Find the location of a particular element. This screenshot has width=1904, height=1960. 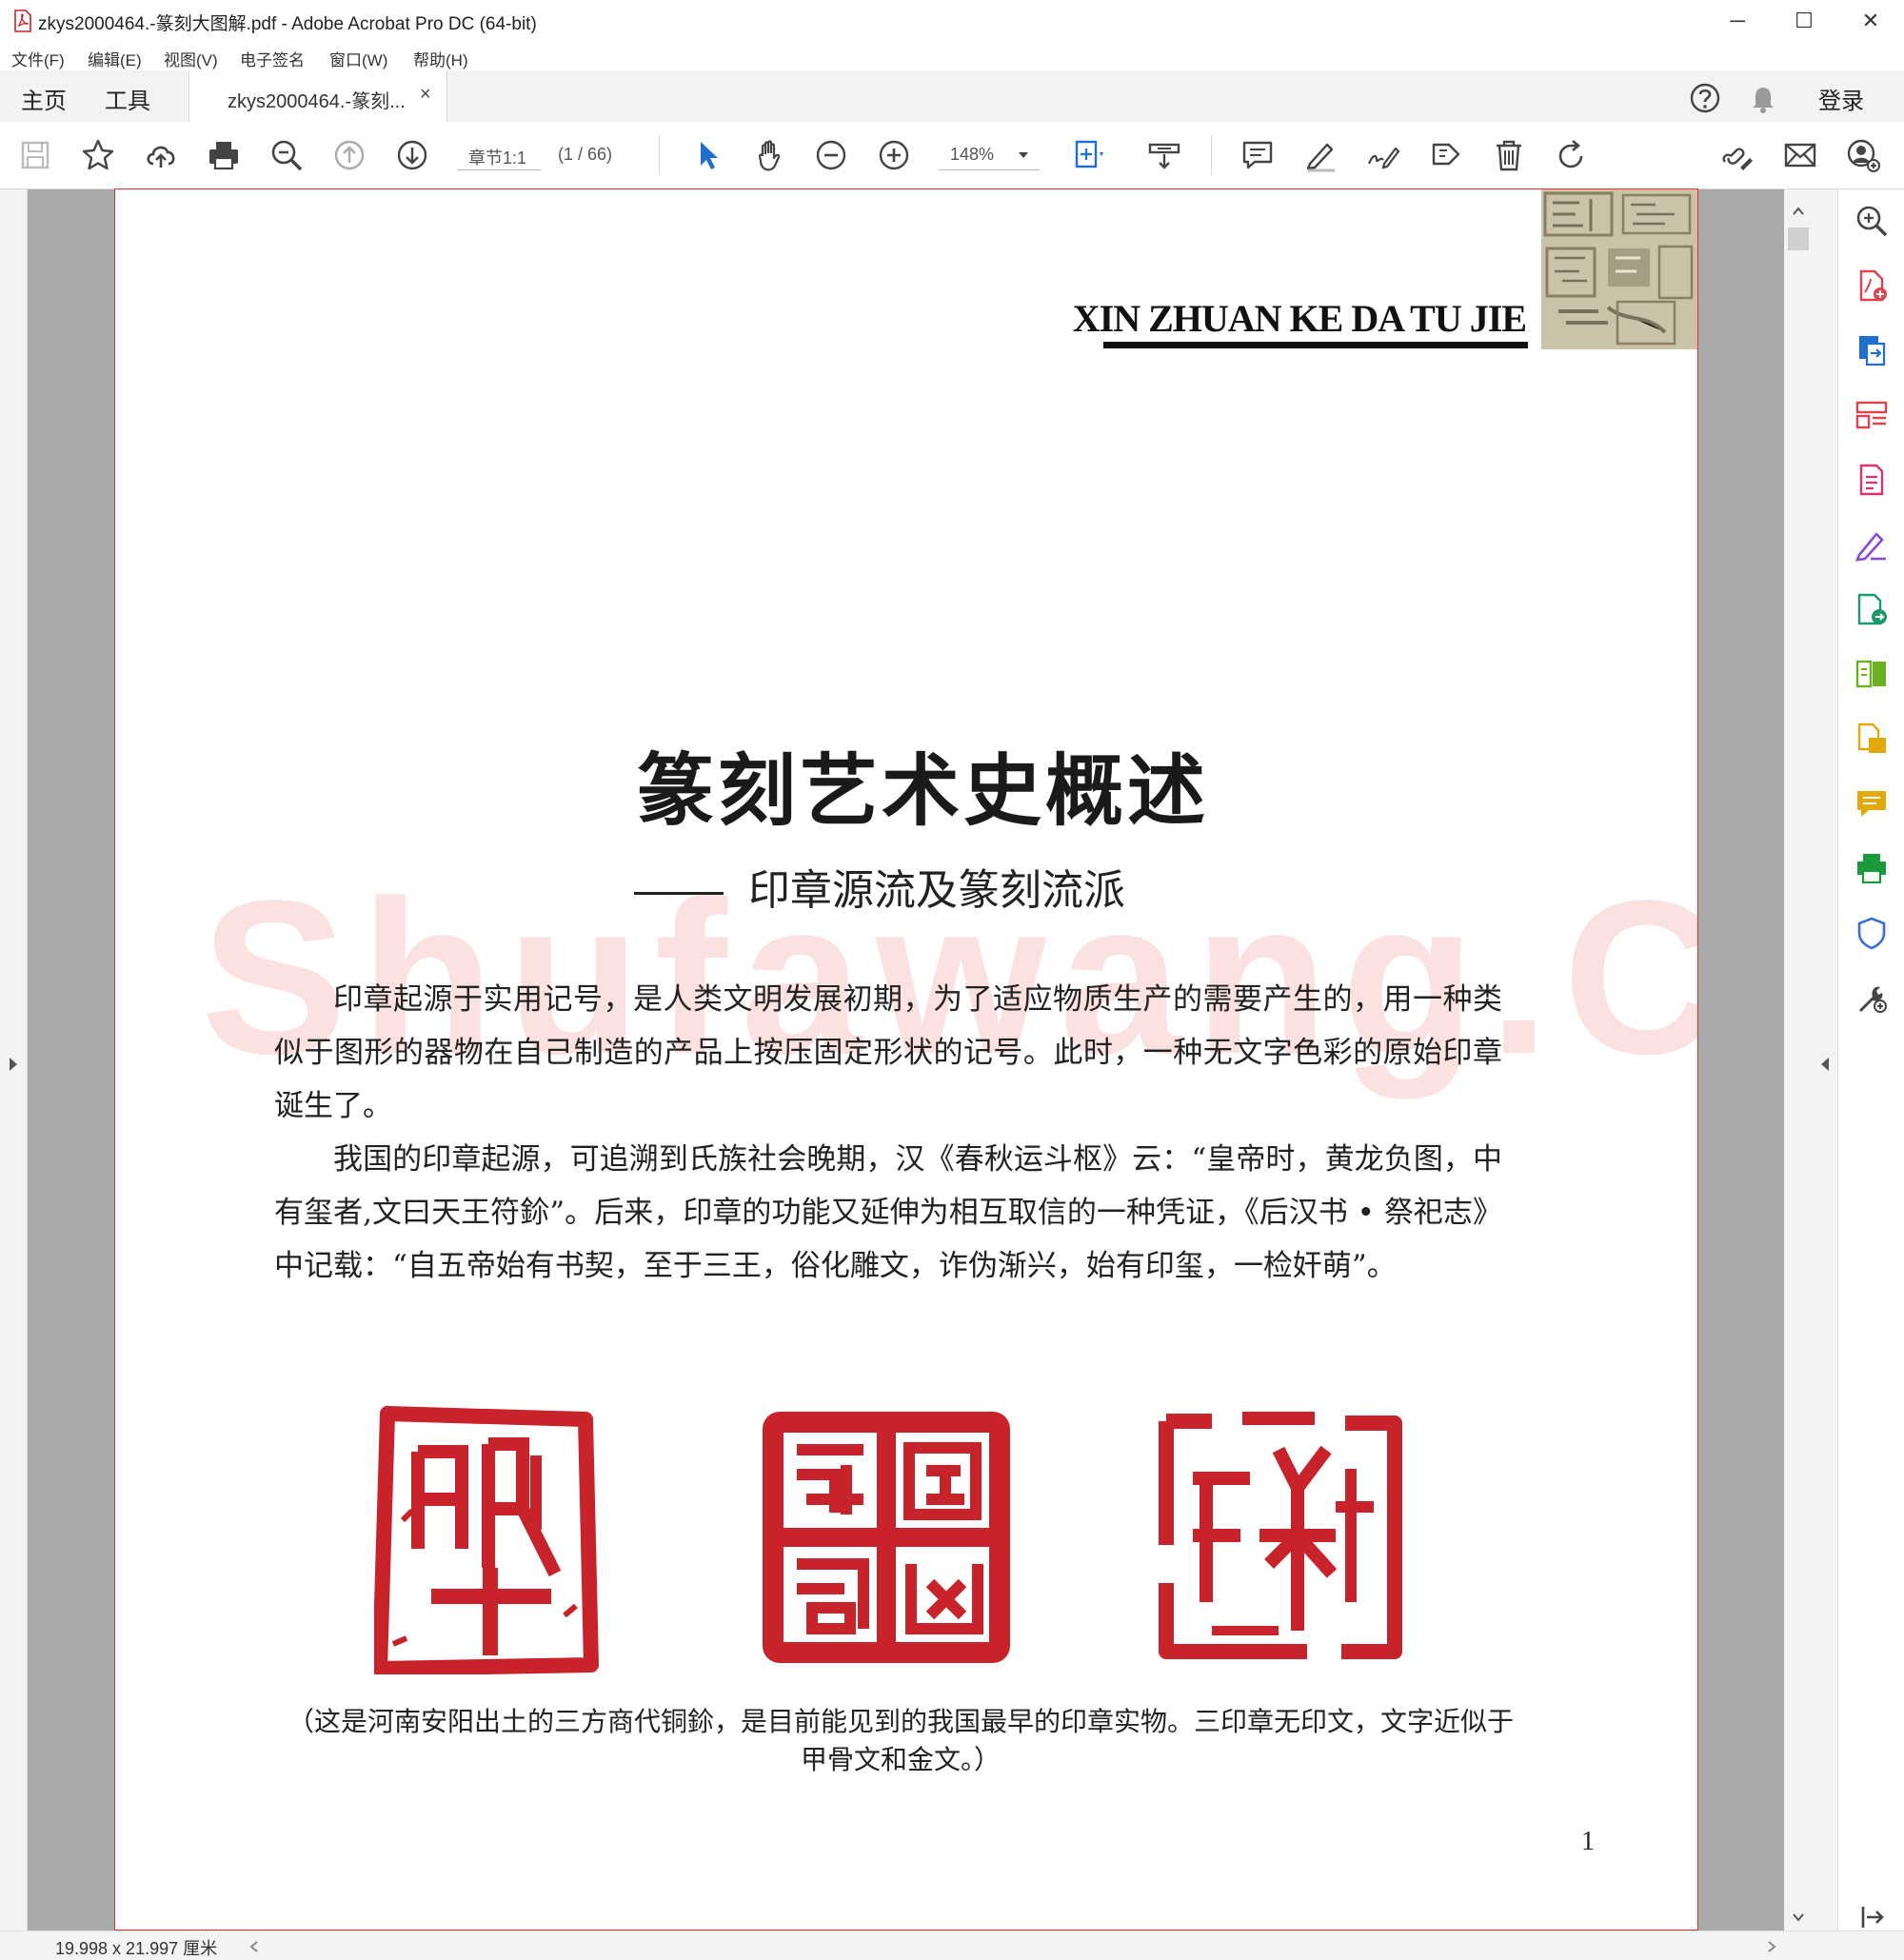

scroll-down-icon is located at coordinates (1798, 1917).